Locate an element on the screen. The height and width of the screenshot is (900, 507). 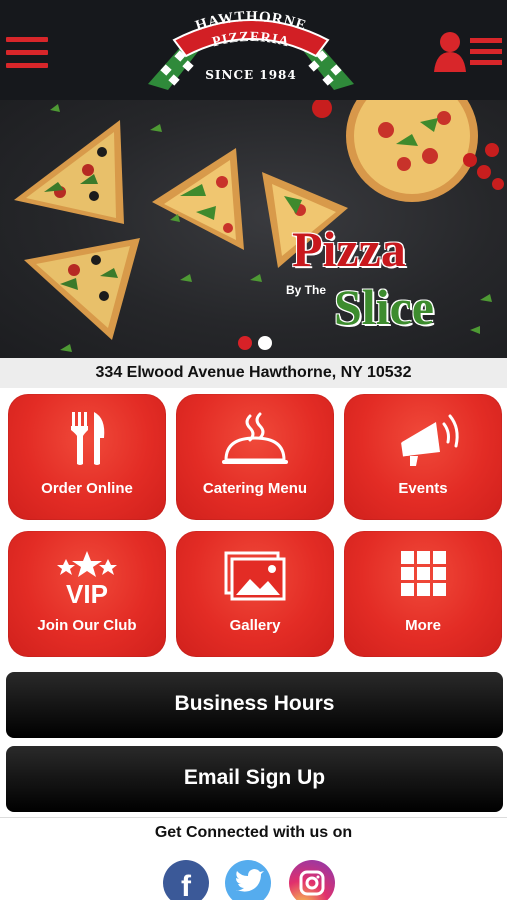
promo-title-by-the: By The is located at coordinates (306, 290).